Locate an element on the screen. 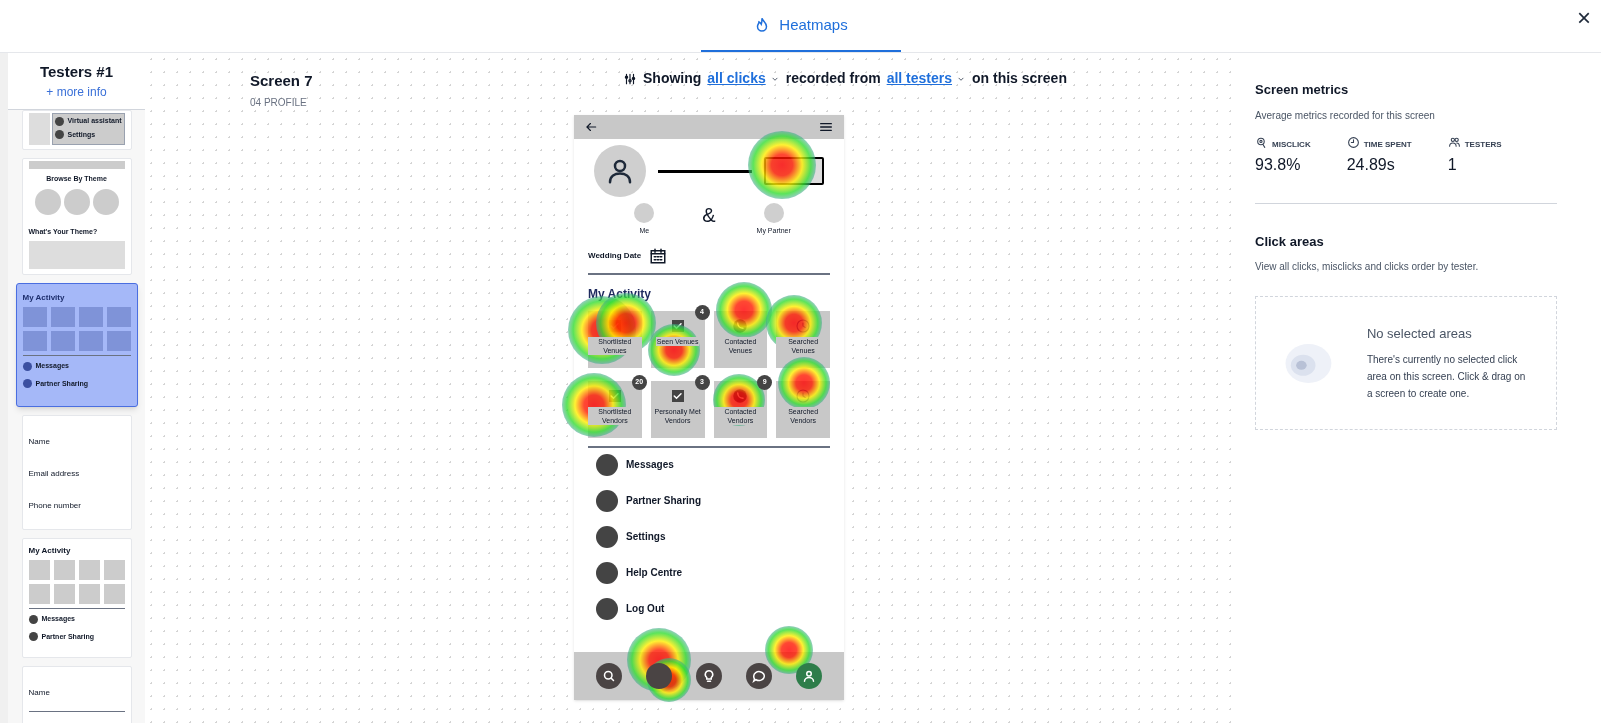 The width and height of the screenshot is (1601, 723). screen-thumbnail: Name is located at coordinates (76, 694).